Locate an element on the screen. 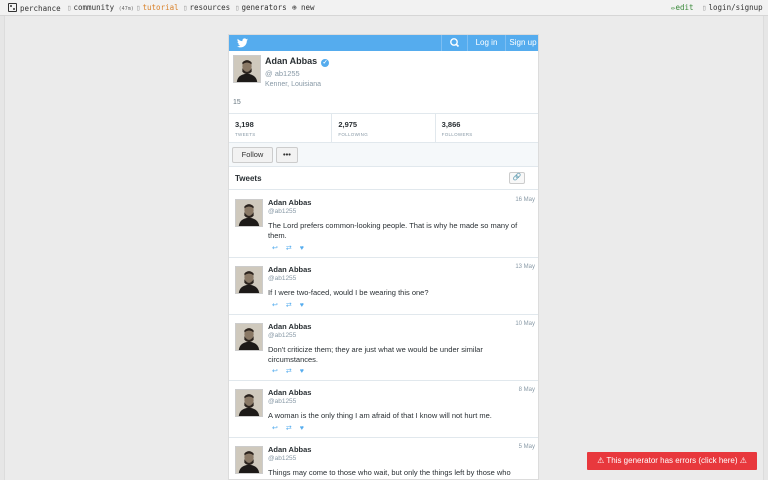  profile-name: Adan Abbas ✓ is located at coordinates (297, 61).